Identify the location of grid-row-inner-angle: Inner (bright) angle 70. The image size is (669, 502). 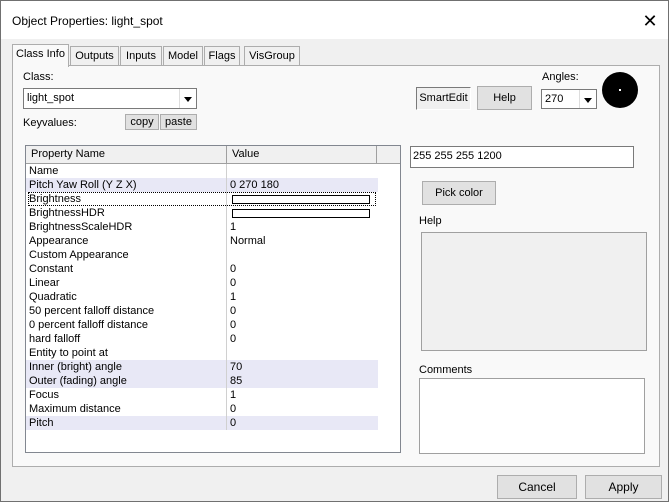
(202, 367).